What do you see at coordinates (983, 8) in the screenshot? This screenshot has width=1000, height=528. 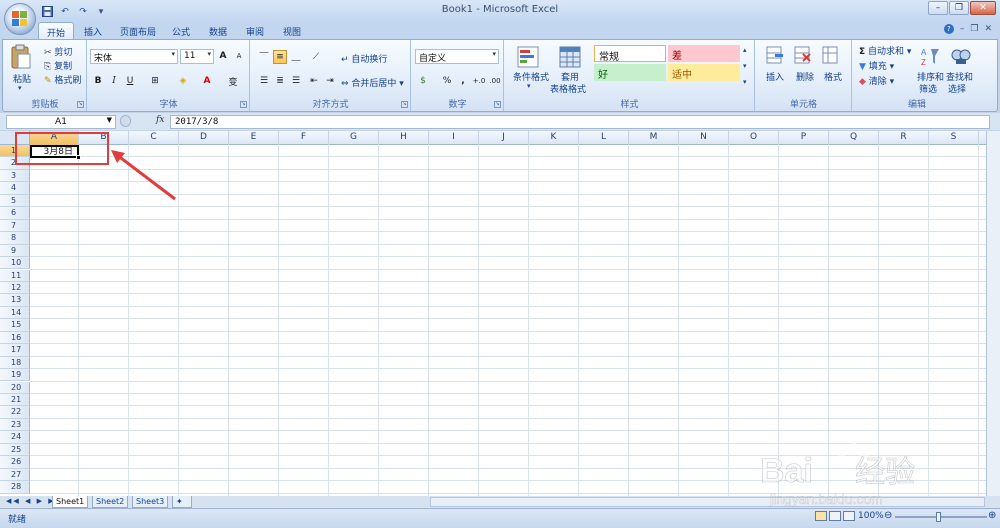 I see `close-button: ✕` at bounding box center [983, 8].